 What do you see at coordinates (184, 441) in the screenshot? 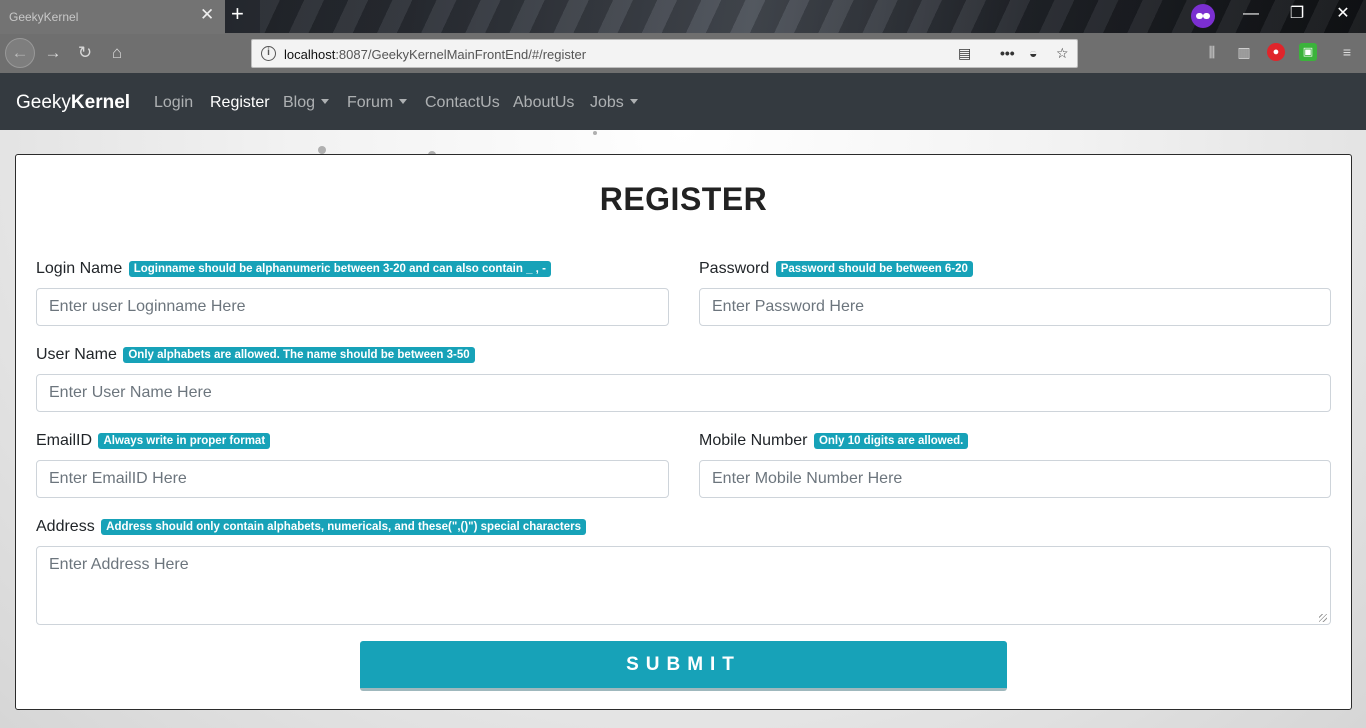
I see `email-hint-badge: Always write in proper format` at bounding box center [184, 441].